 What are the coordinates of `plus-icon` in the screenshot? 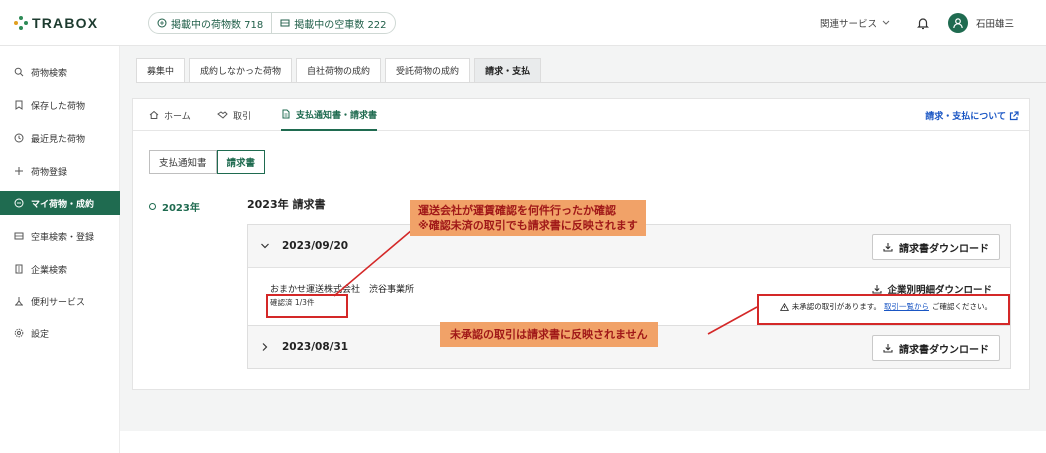 It's located at (19, 171).